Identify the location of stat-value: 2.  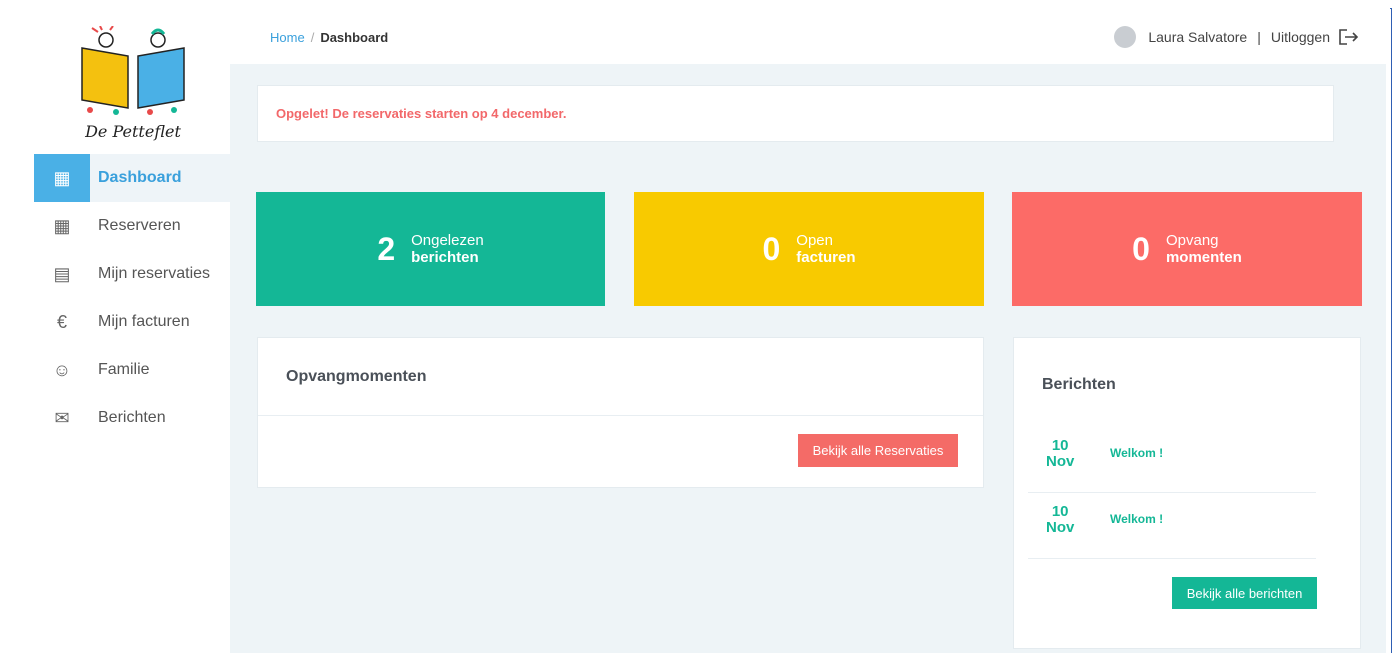
(386, 248).